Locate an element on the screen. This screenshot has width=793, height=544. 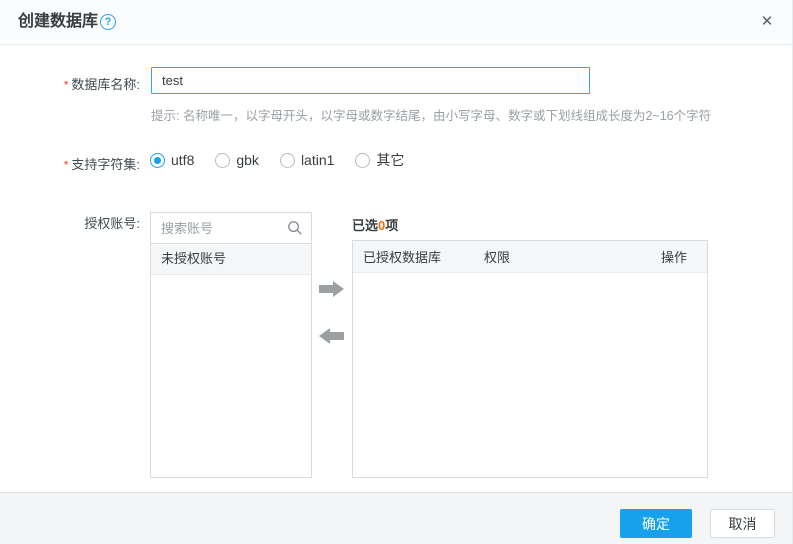
unauthorized-accounts-panel: 未授权账号 is located at coordinates (231, 345).